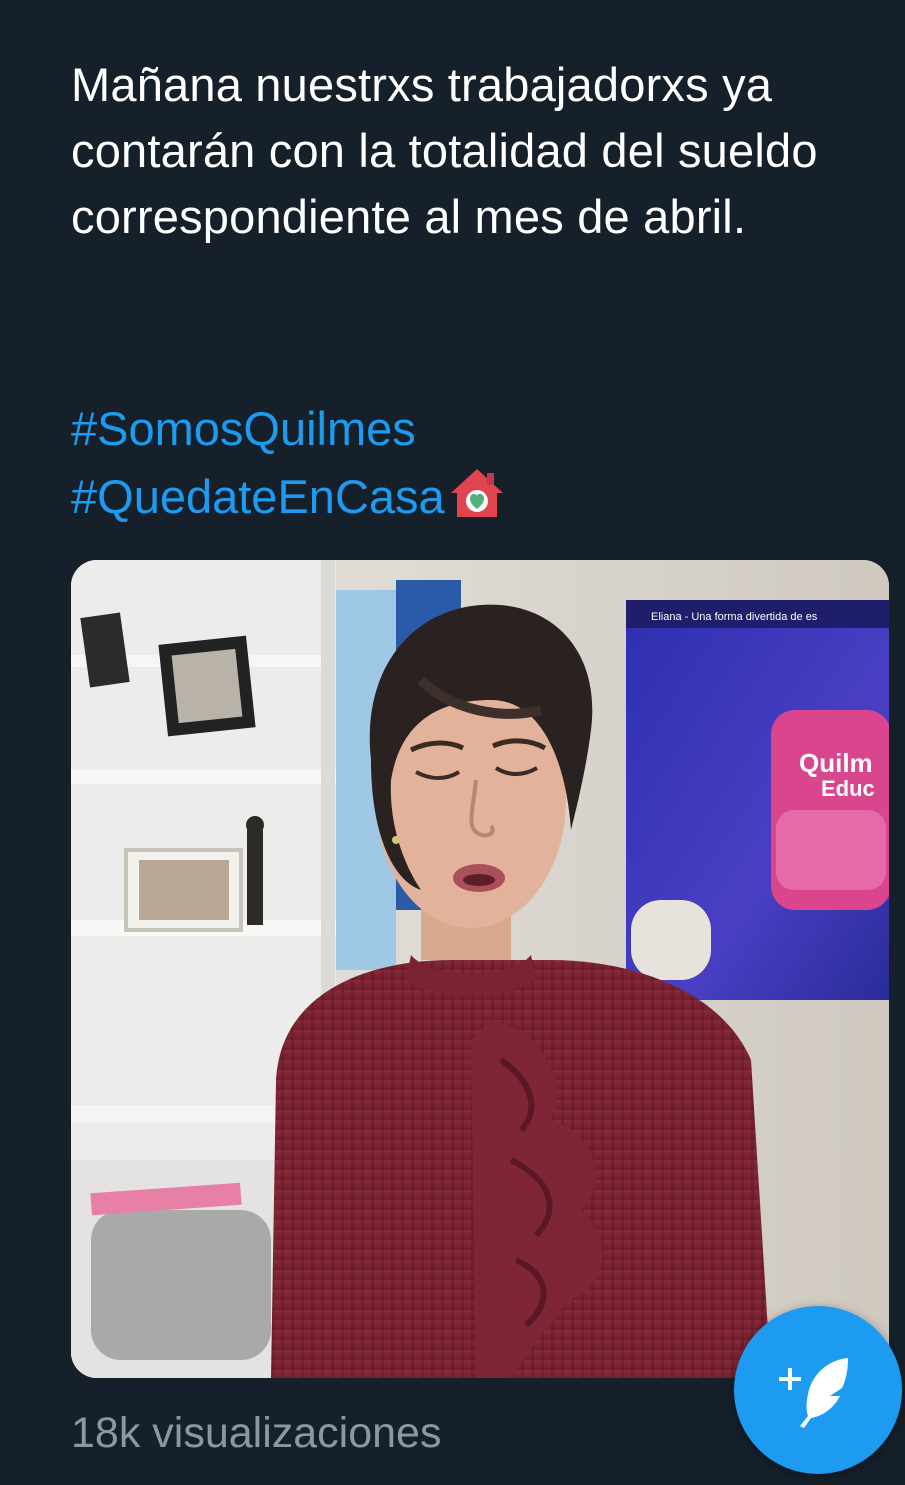 The image size is (905, 1485). I want to click on hashtag-somosquilmes: #SomosQuilmes, so click(288, 429).